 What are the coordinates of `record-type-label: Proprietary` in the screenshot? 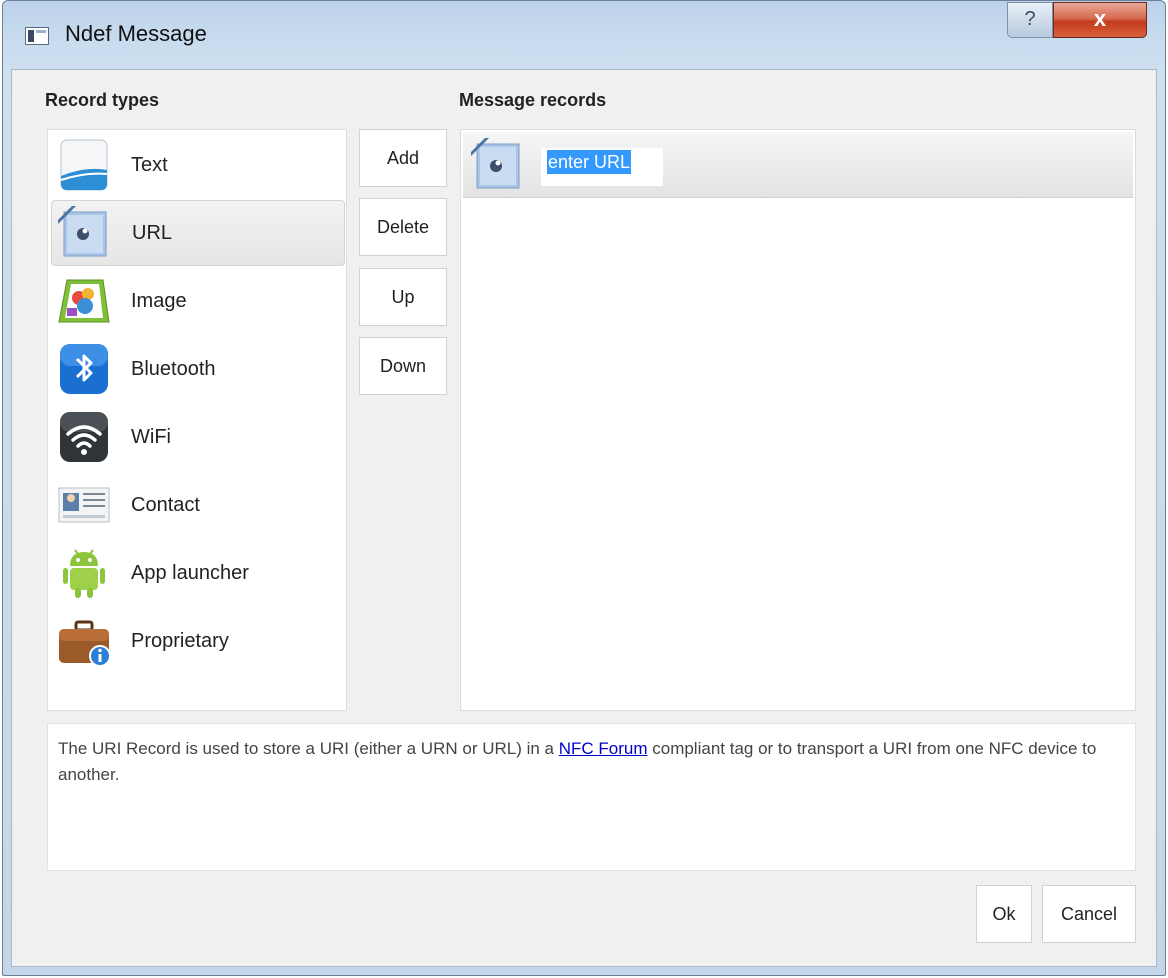 It's located at (180, 640).